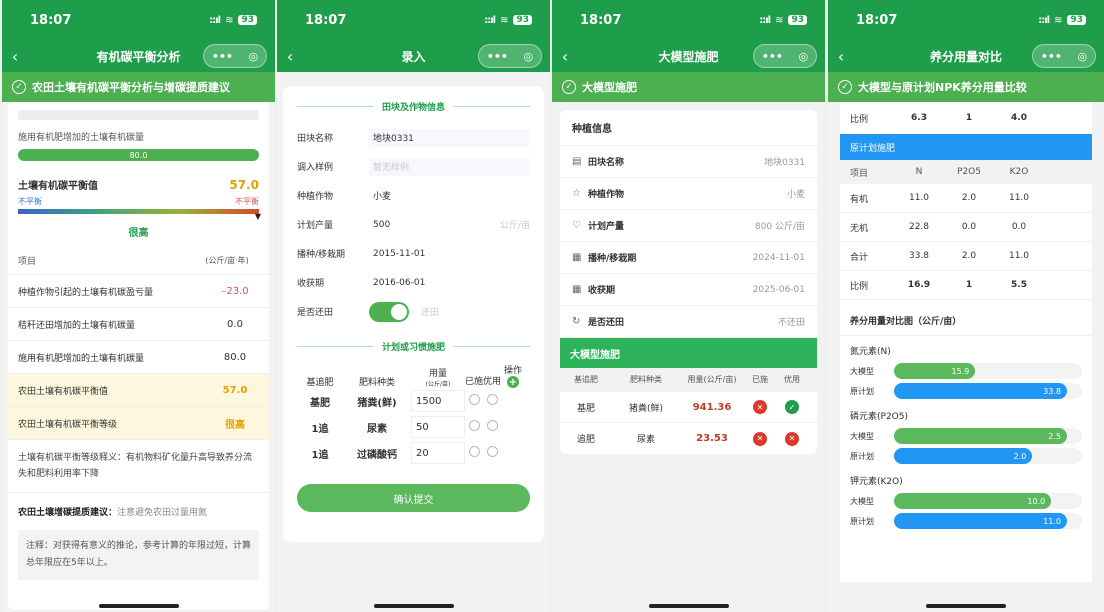 Image resolution: width=1104 pixels, height=612 pixels. Describe the element at coordinates (27, 262) in the screenshot. I see `col-item: 项目` at that location.